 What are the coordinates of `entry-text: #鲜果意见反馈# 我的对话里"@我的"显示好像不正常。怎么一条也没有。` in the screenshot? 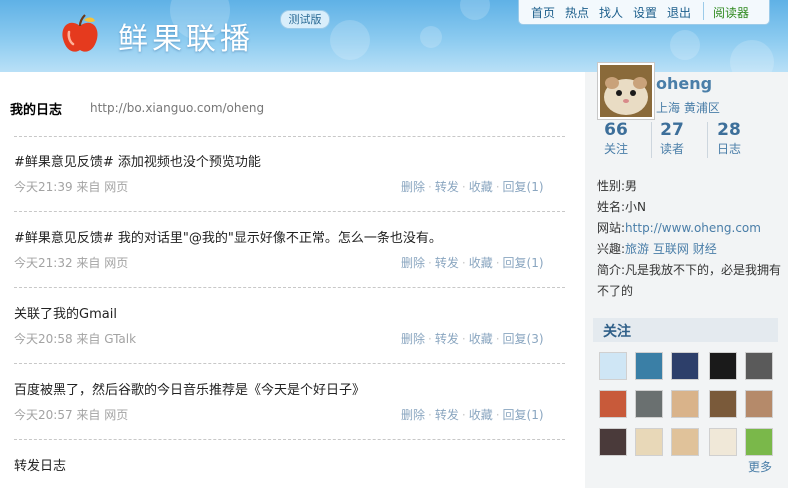 It's located at (228, 238).